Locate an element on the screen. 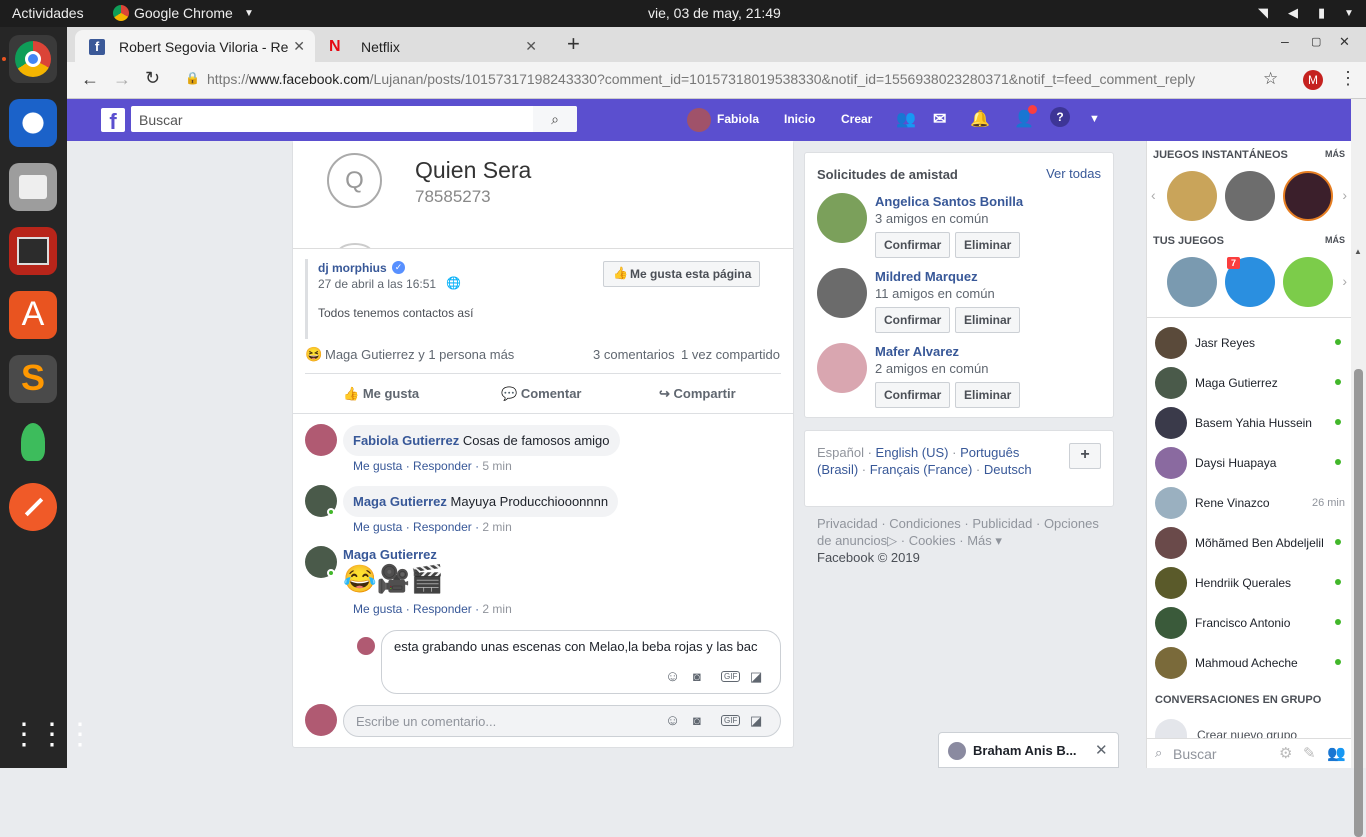 The width and height of the screenshot is (1366, 837). chat-contact: Jasr Reyes is located at coordinates (1250, 343).